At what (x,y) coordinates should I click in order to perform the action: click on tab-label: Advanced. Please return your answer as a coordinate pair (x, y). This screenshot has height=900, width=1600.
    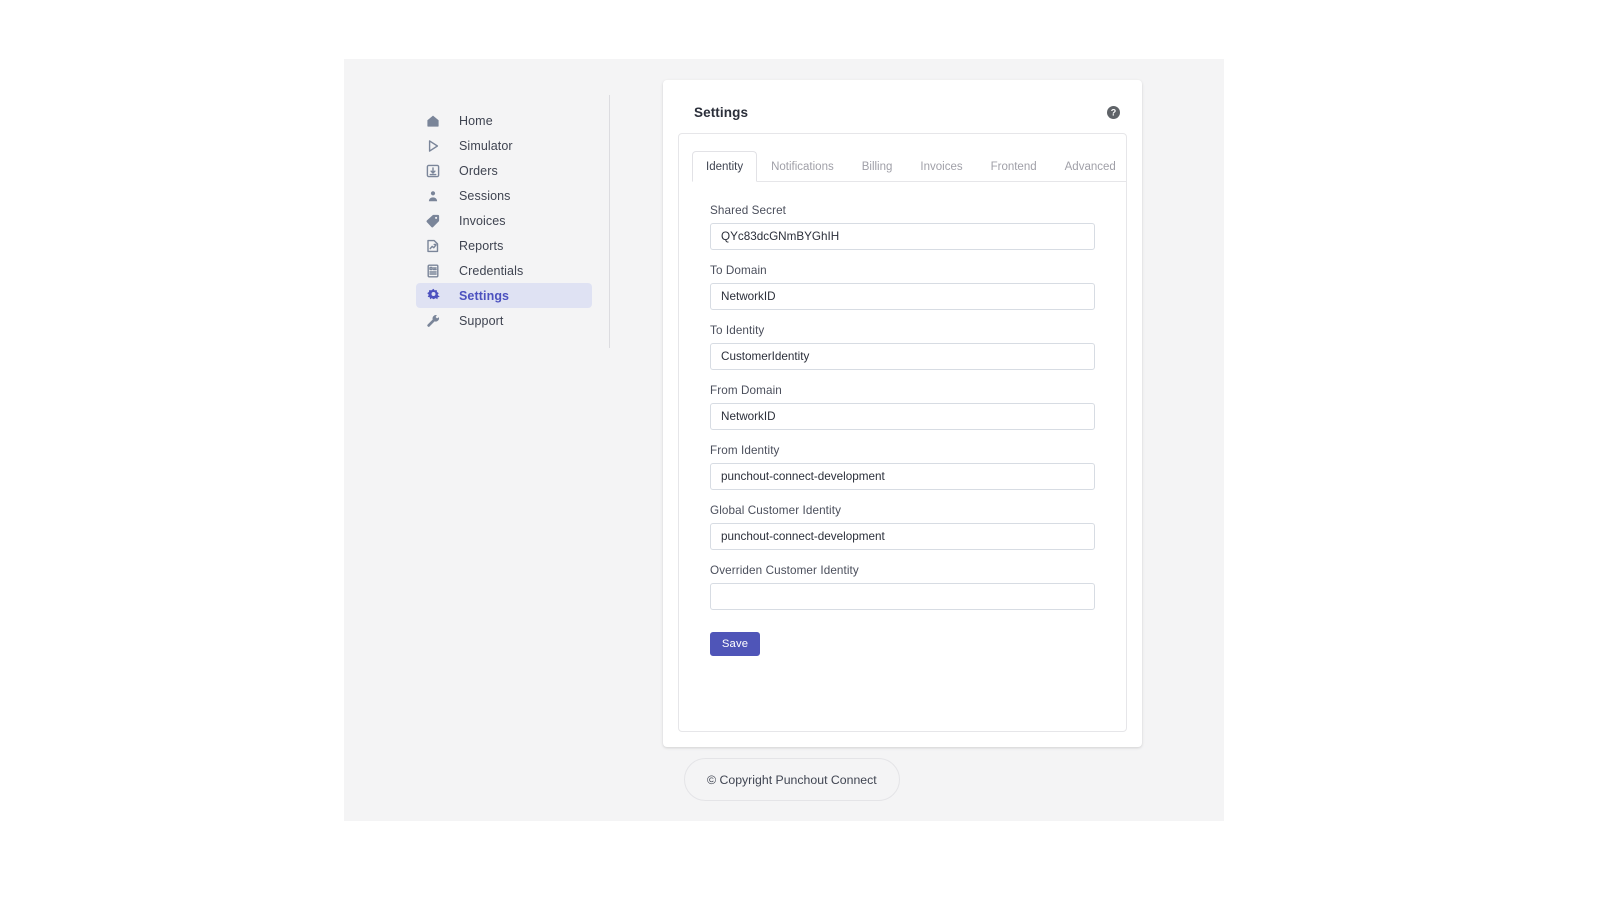
    Looking at the image, I should click on (1090, 166).